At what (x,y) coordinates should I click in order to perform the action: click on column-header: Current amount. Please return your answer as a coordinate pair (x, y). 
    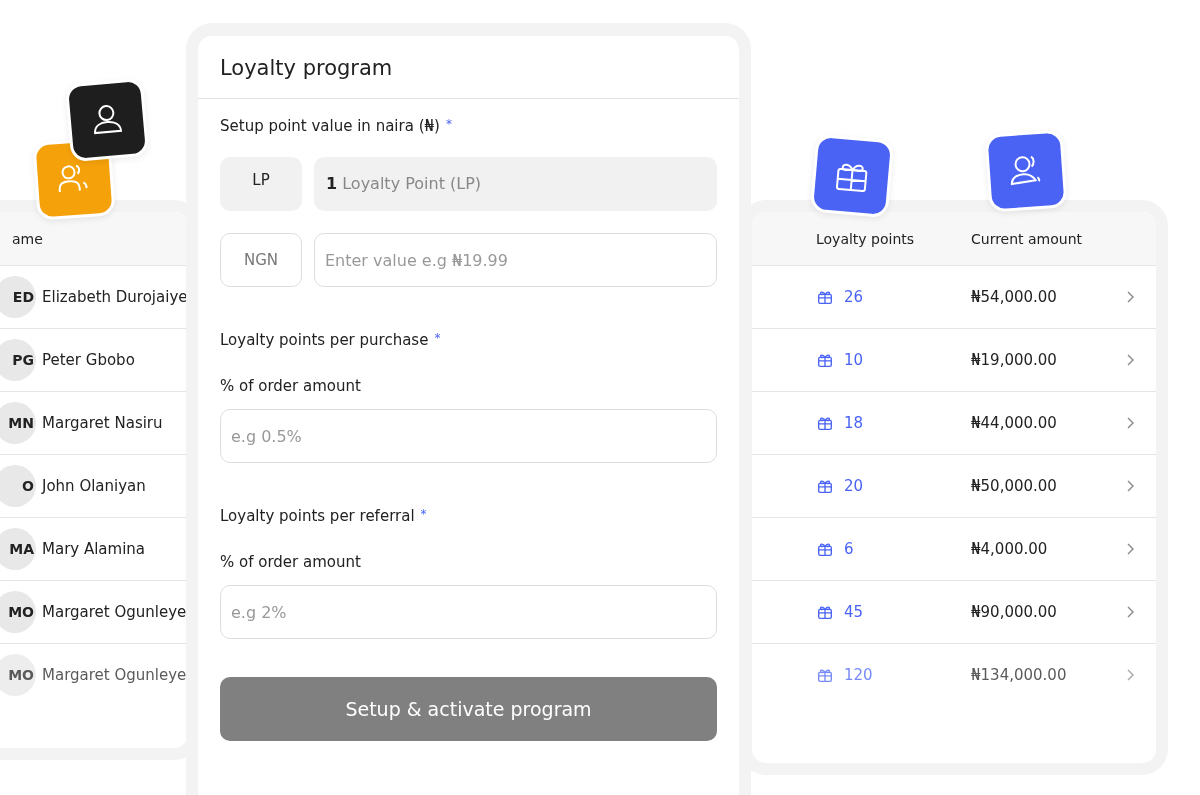
    Looking at the image, I should click on (1027, 238).